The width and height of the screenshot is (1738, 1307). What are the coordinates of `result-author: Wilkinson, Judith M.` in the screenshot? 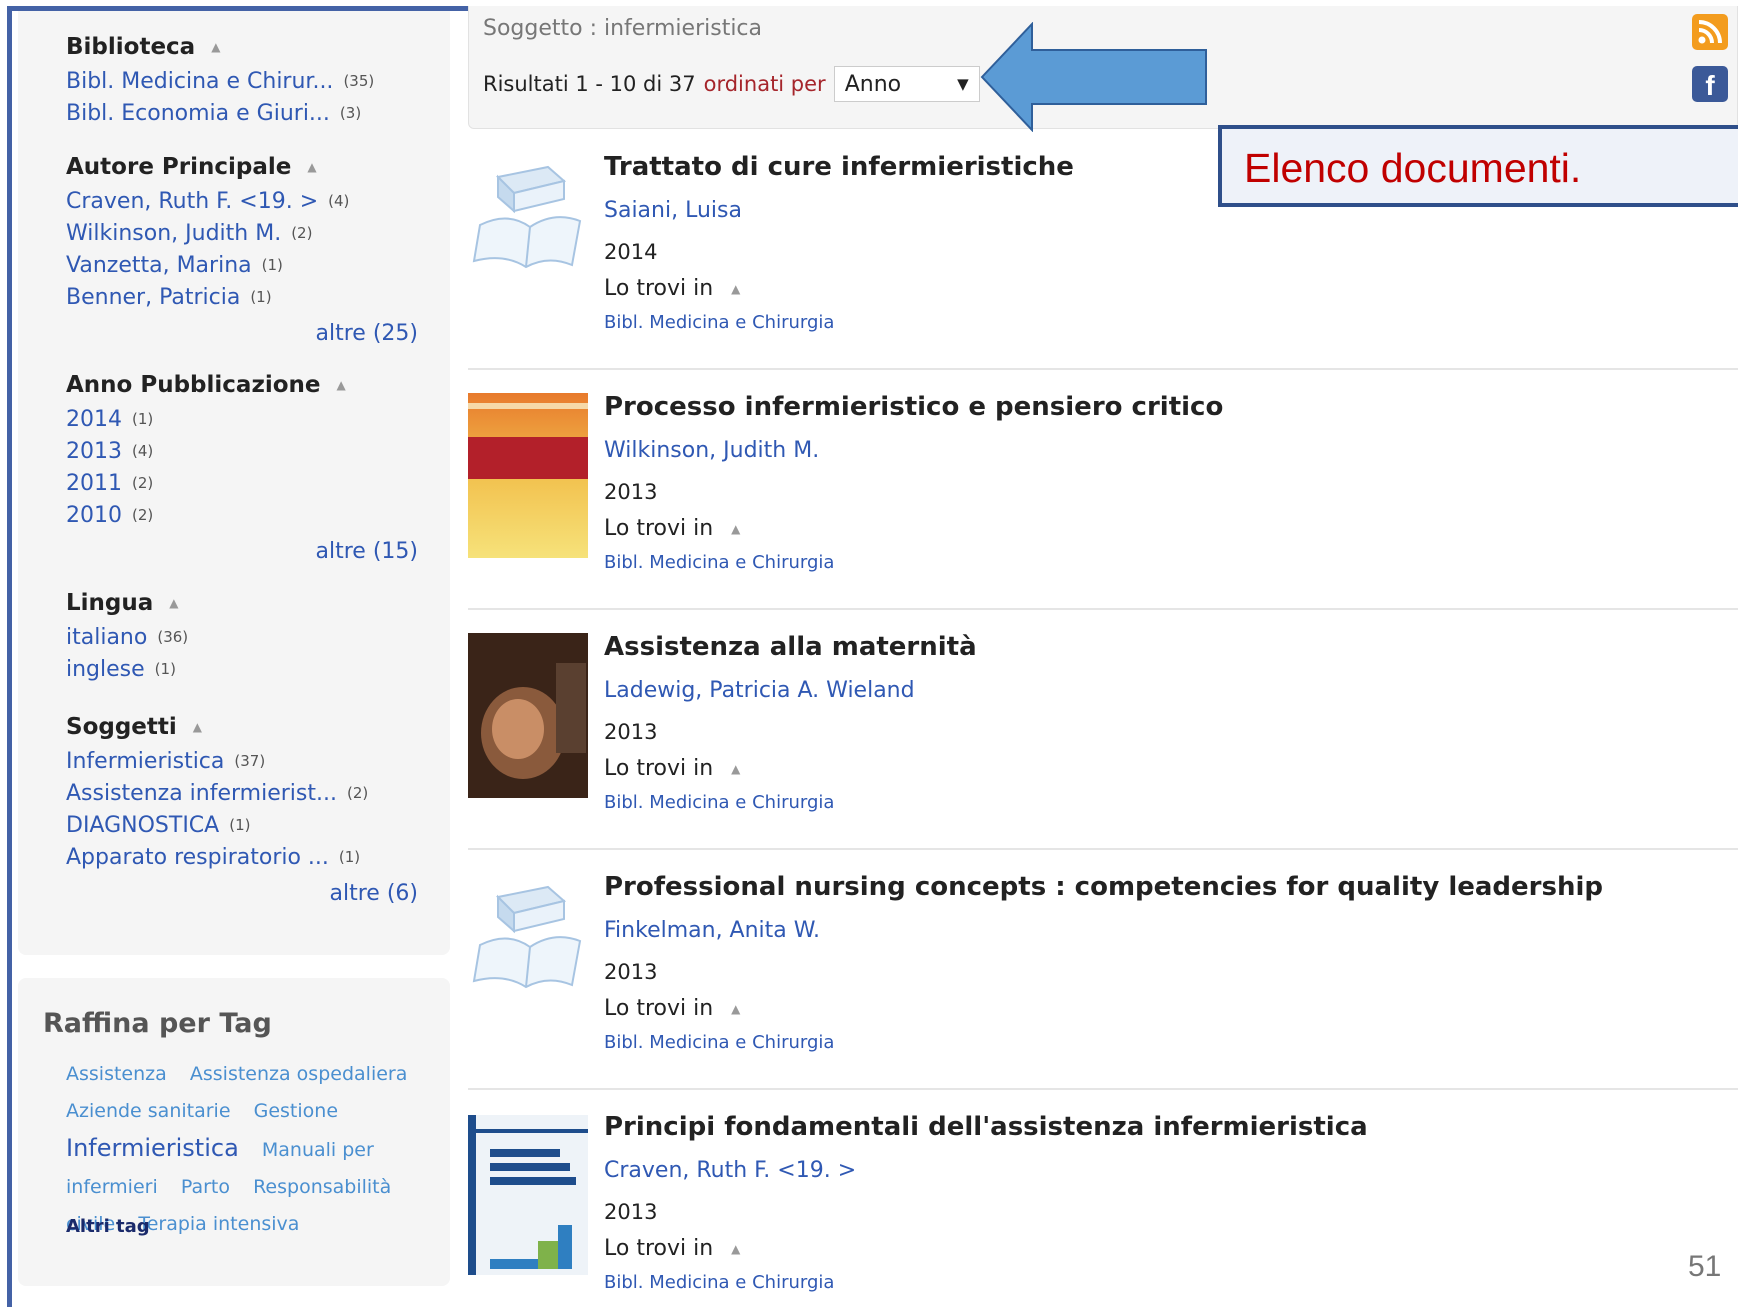 It's located at (711, 450).